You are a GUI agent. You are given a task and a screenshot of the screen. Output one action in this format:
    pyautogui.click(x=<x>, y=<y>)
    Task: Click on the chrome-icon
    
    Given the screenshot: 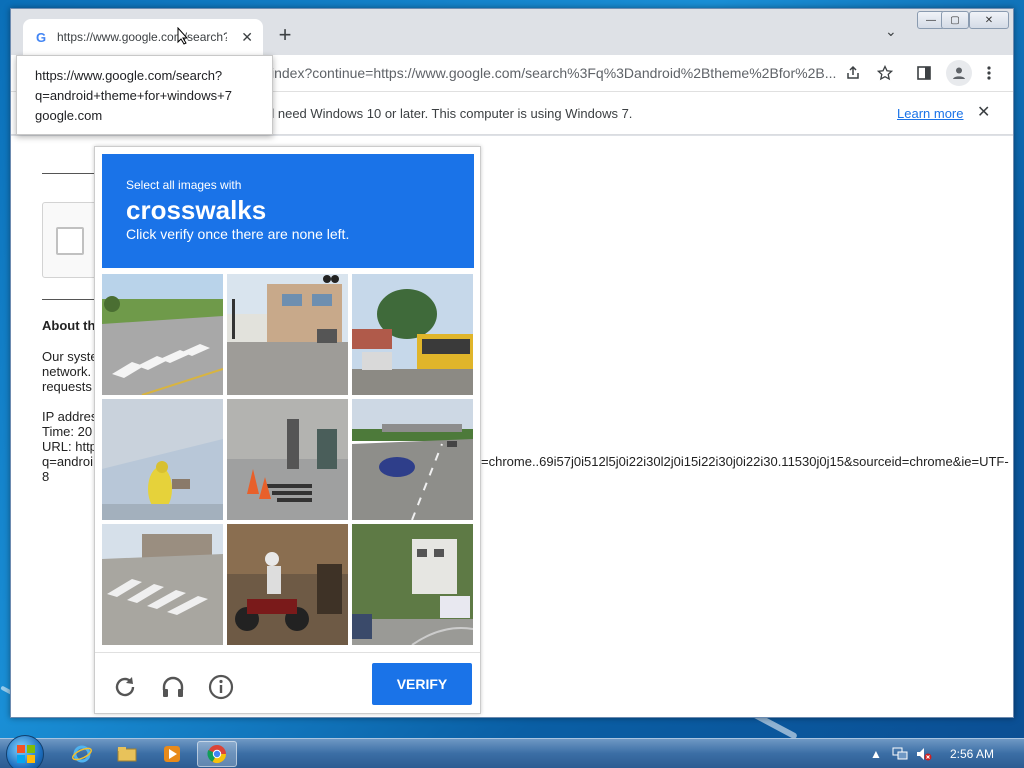 What is the action you would take?
    pyautogui.click(x=217, y=754)
    